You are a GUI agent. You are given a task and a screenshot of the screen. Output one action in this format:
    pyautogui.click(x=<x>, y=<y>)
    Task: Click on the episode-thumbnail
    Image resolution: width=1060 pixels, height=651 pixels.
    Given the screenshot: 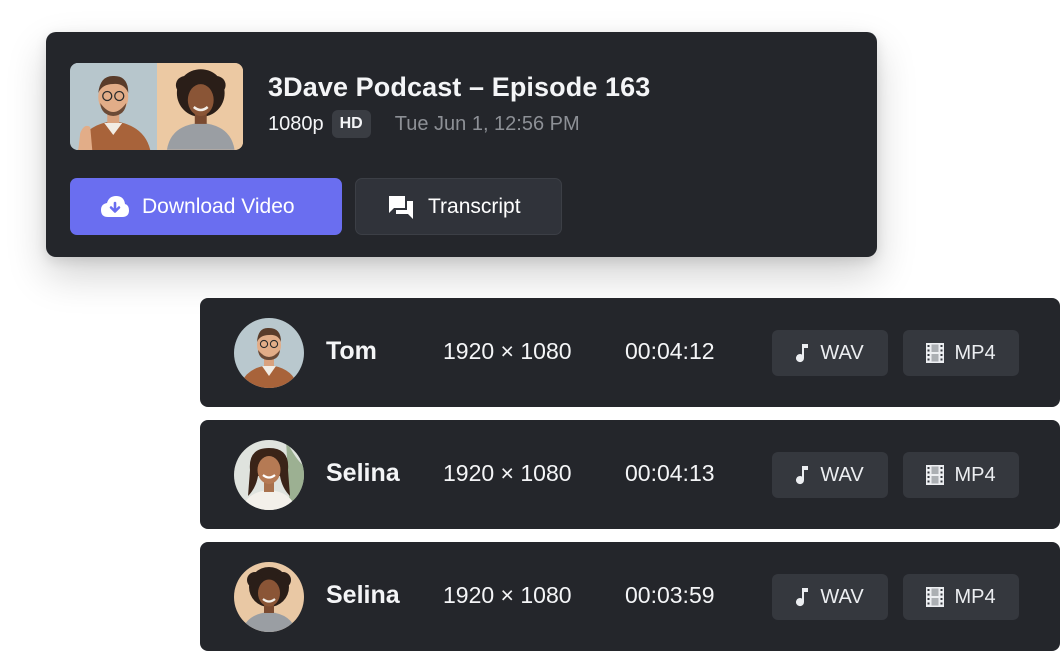 What is the action you would take?
    pyautogui.click(x=156, y=106)
    